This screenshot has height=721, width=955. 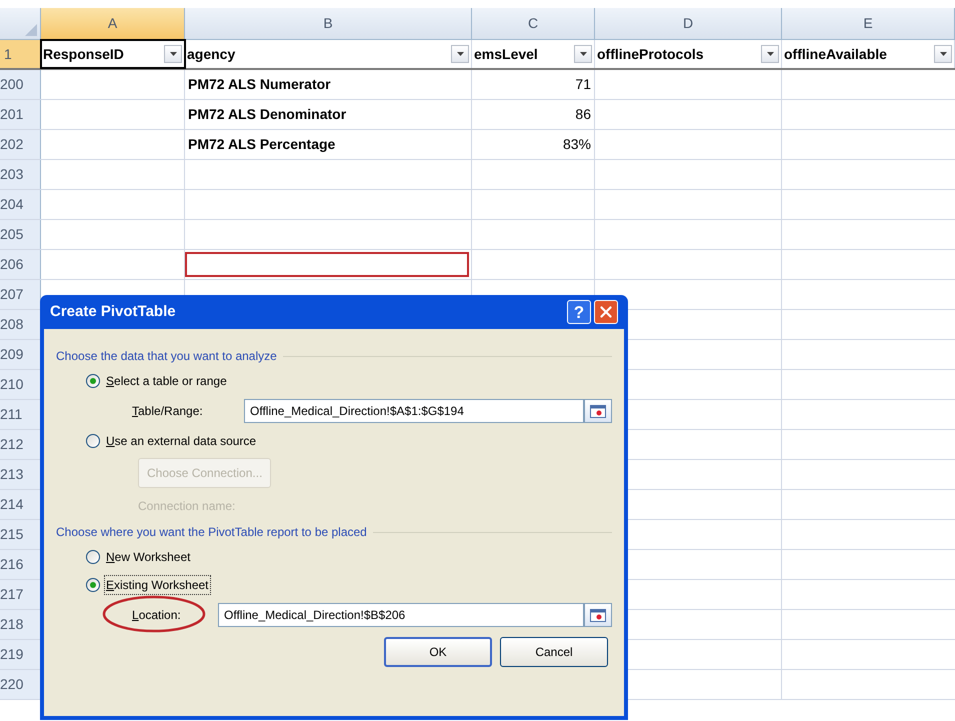 What do you see at coordinates (533, 23) in the screenshot?
I see `column-header: C` at bounding box center [533, 23].